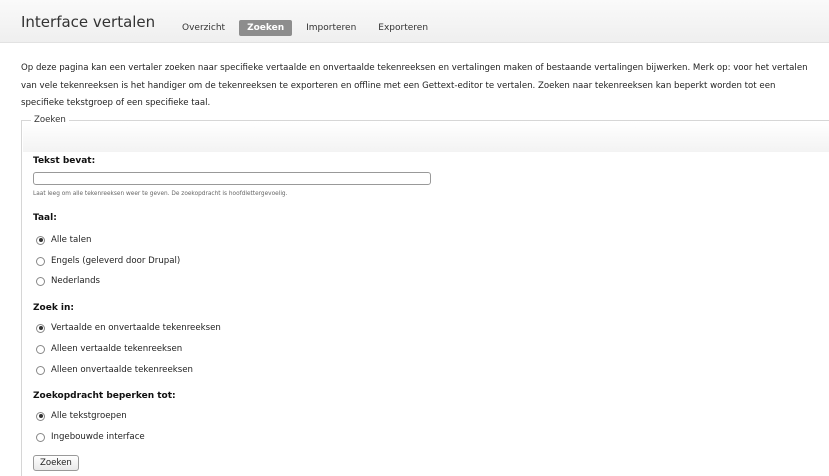 The width and height of the screenshot is (829, 476). What do you see at coordinates (89, 416) in the screenshot?
I see `radio-label: Alle tekstgroepen` at bounding box center [89, 416].